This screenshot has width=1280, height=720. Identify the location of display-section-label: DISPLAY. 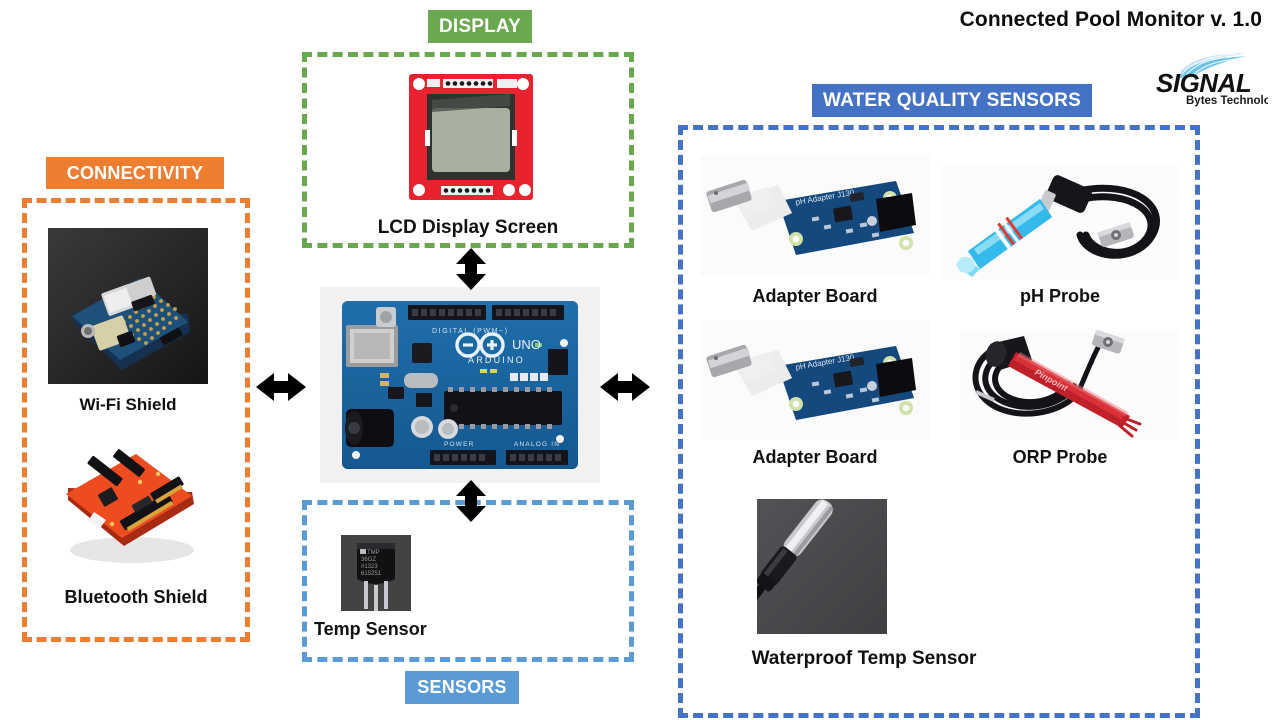
(480, 26).